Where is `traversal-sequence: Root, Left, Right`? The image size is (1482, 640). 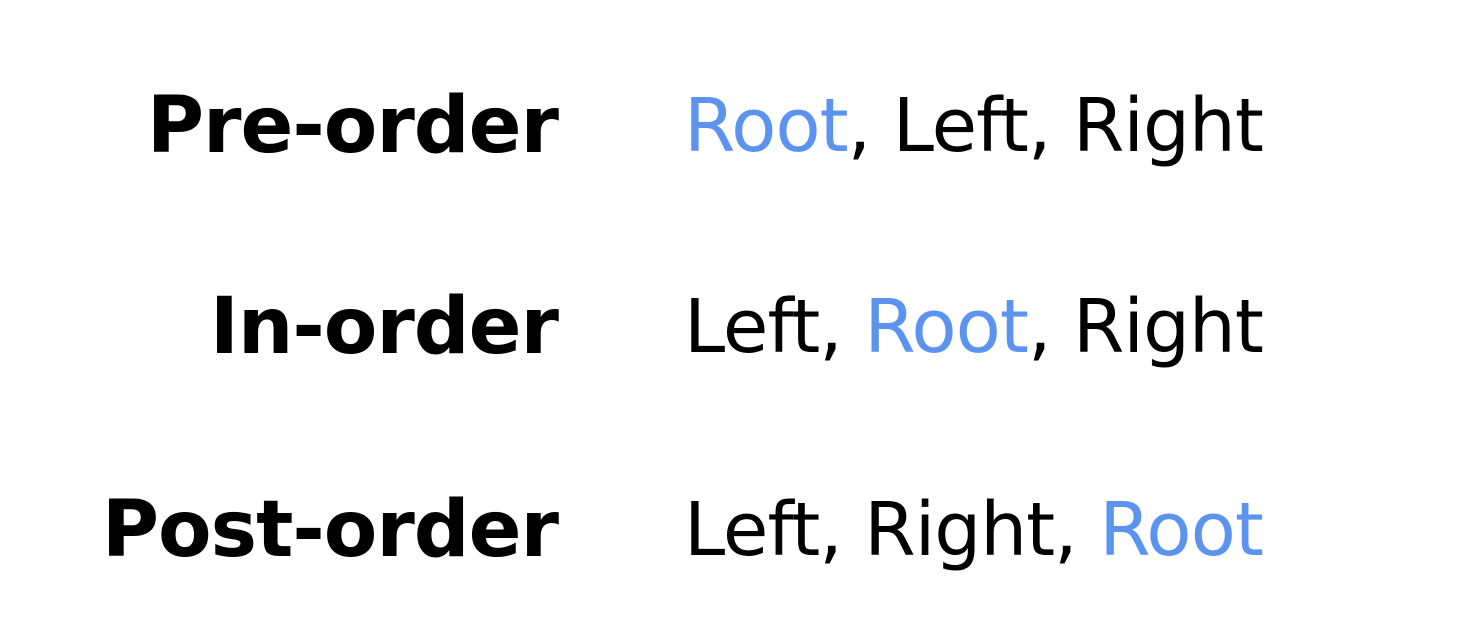
traversal-sequence: Root, Left, Right is located at coordinates (974, 126).